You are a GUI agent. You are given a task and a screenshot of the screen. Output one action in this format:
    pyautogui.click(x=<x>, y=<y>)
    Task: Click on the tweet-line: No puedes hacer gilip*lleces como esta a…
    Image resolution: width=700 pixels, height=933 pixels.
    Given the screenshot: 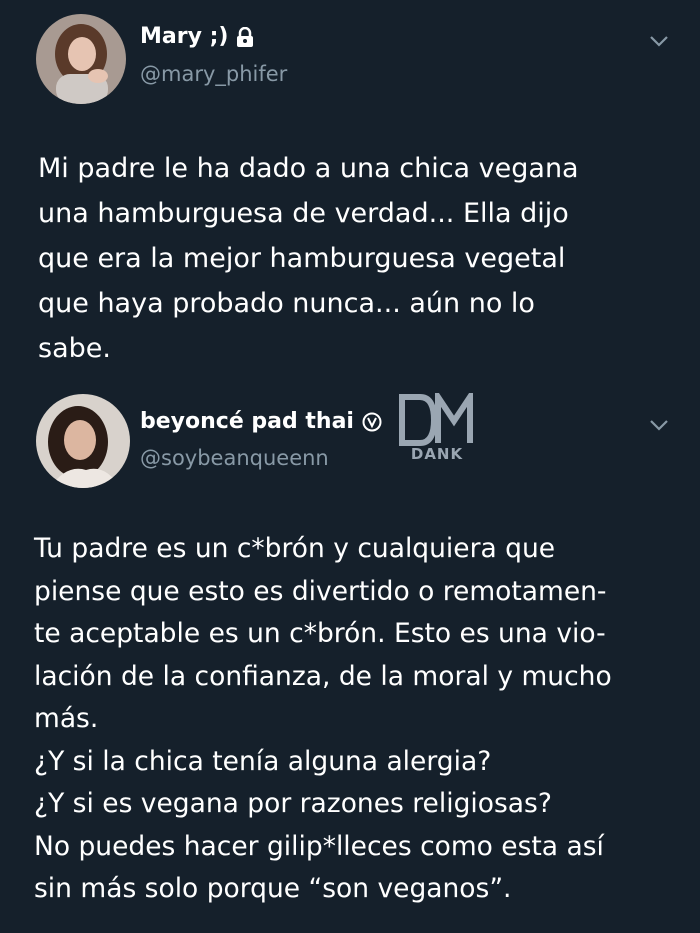 What is the action you would take?
    pyautogui.click(x=319, y=846)
    